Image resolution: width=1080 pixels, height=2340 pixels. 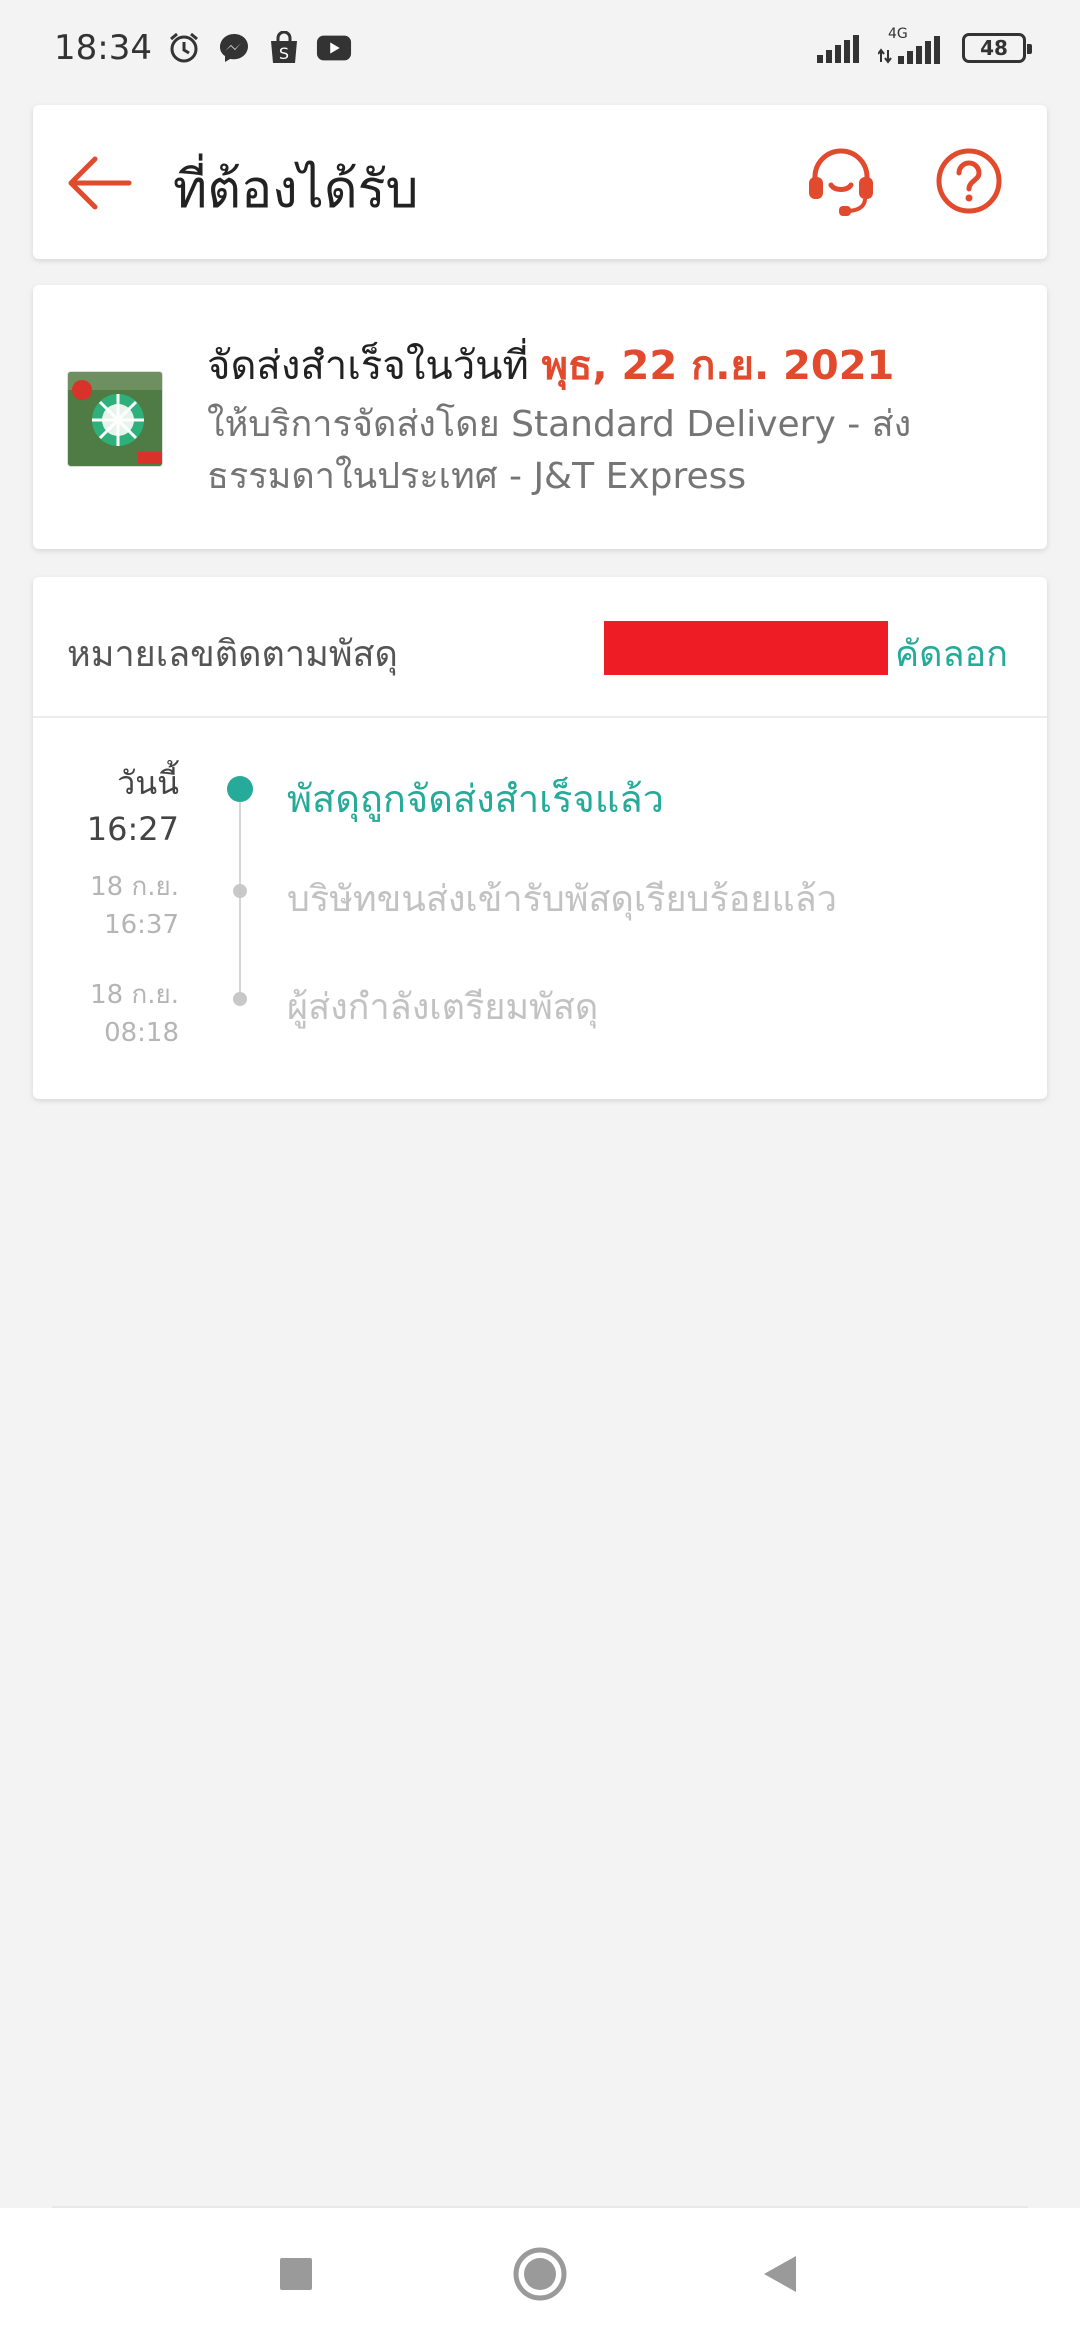 I want to click on tracking-number-row: หมายเลขติดตามพัสดุ คัดลอก, so click(x=540, y=647).